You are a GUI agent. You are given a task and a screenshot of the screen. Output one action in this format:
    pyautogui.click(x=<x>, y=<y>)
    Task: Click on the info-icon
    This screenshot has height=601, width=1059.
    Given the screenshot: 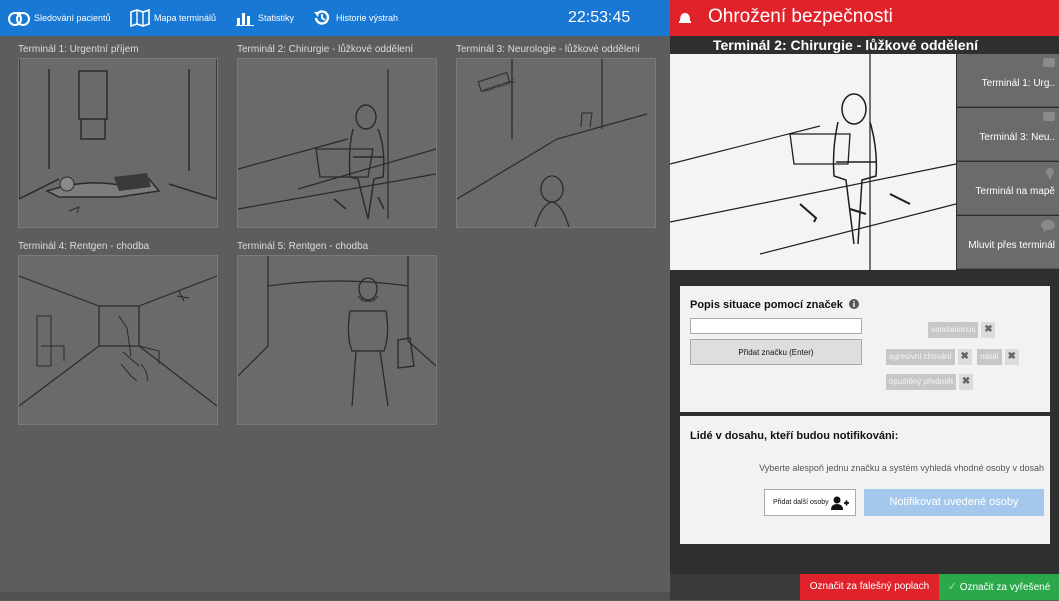 What is the action you would take?
    pyautogui.click(x=853, y=304)
    